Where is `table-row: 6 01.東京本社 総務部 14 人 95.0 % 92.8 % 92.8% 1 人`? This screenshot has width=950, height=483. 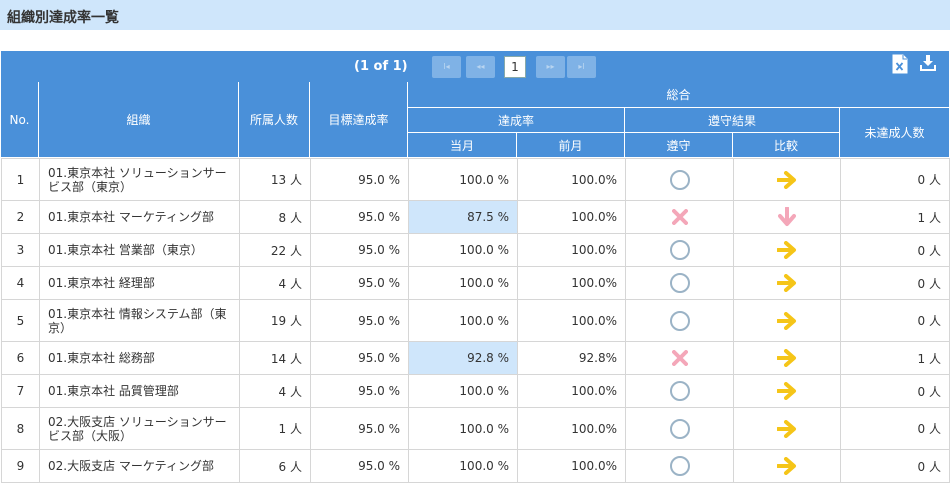
table-row: 6 01.東京本社 総務部 14 人 95.0 % 92.8 % 92.8% 1 人 is located at coordinates (475, 358).